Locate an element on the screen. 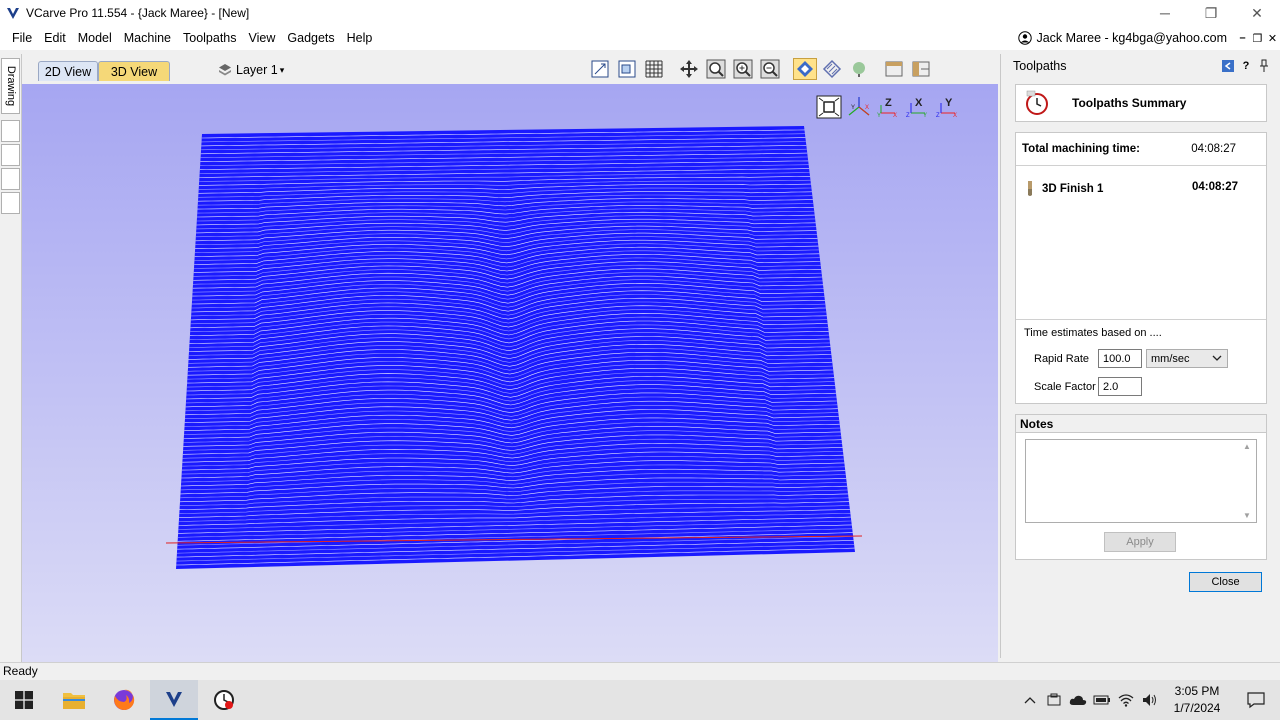 The image size is (1280, 720). user-account-label: Jack Maree - kg4bga@yahoo.com is located at coordinates (1131, 38).